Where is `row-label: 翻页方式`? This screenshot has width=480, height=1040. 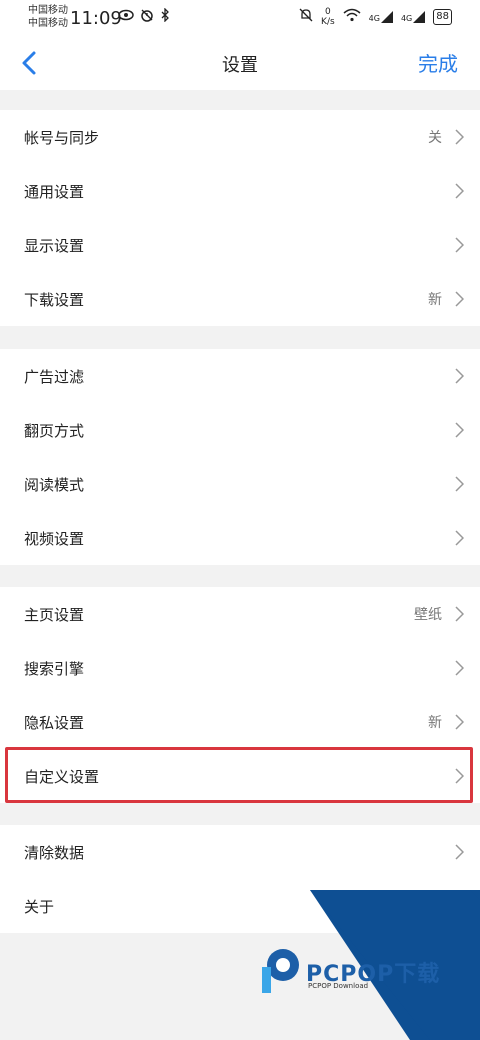 row-label: 翻页方式 is located at coordinates (54, 430).